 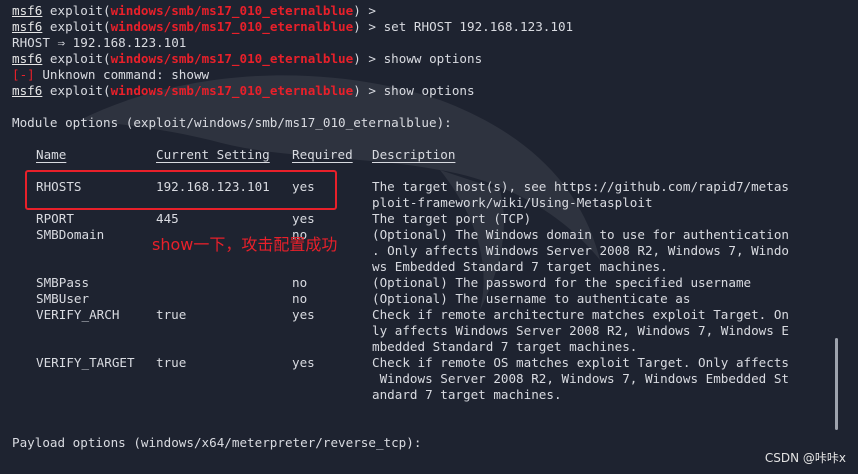 I want to click on row-verify-arch-name: VERIFY_ARCH, so click(x=78, y=314).